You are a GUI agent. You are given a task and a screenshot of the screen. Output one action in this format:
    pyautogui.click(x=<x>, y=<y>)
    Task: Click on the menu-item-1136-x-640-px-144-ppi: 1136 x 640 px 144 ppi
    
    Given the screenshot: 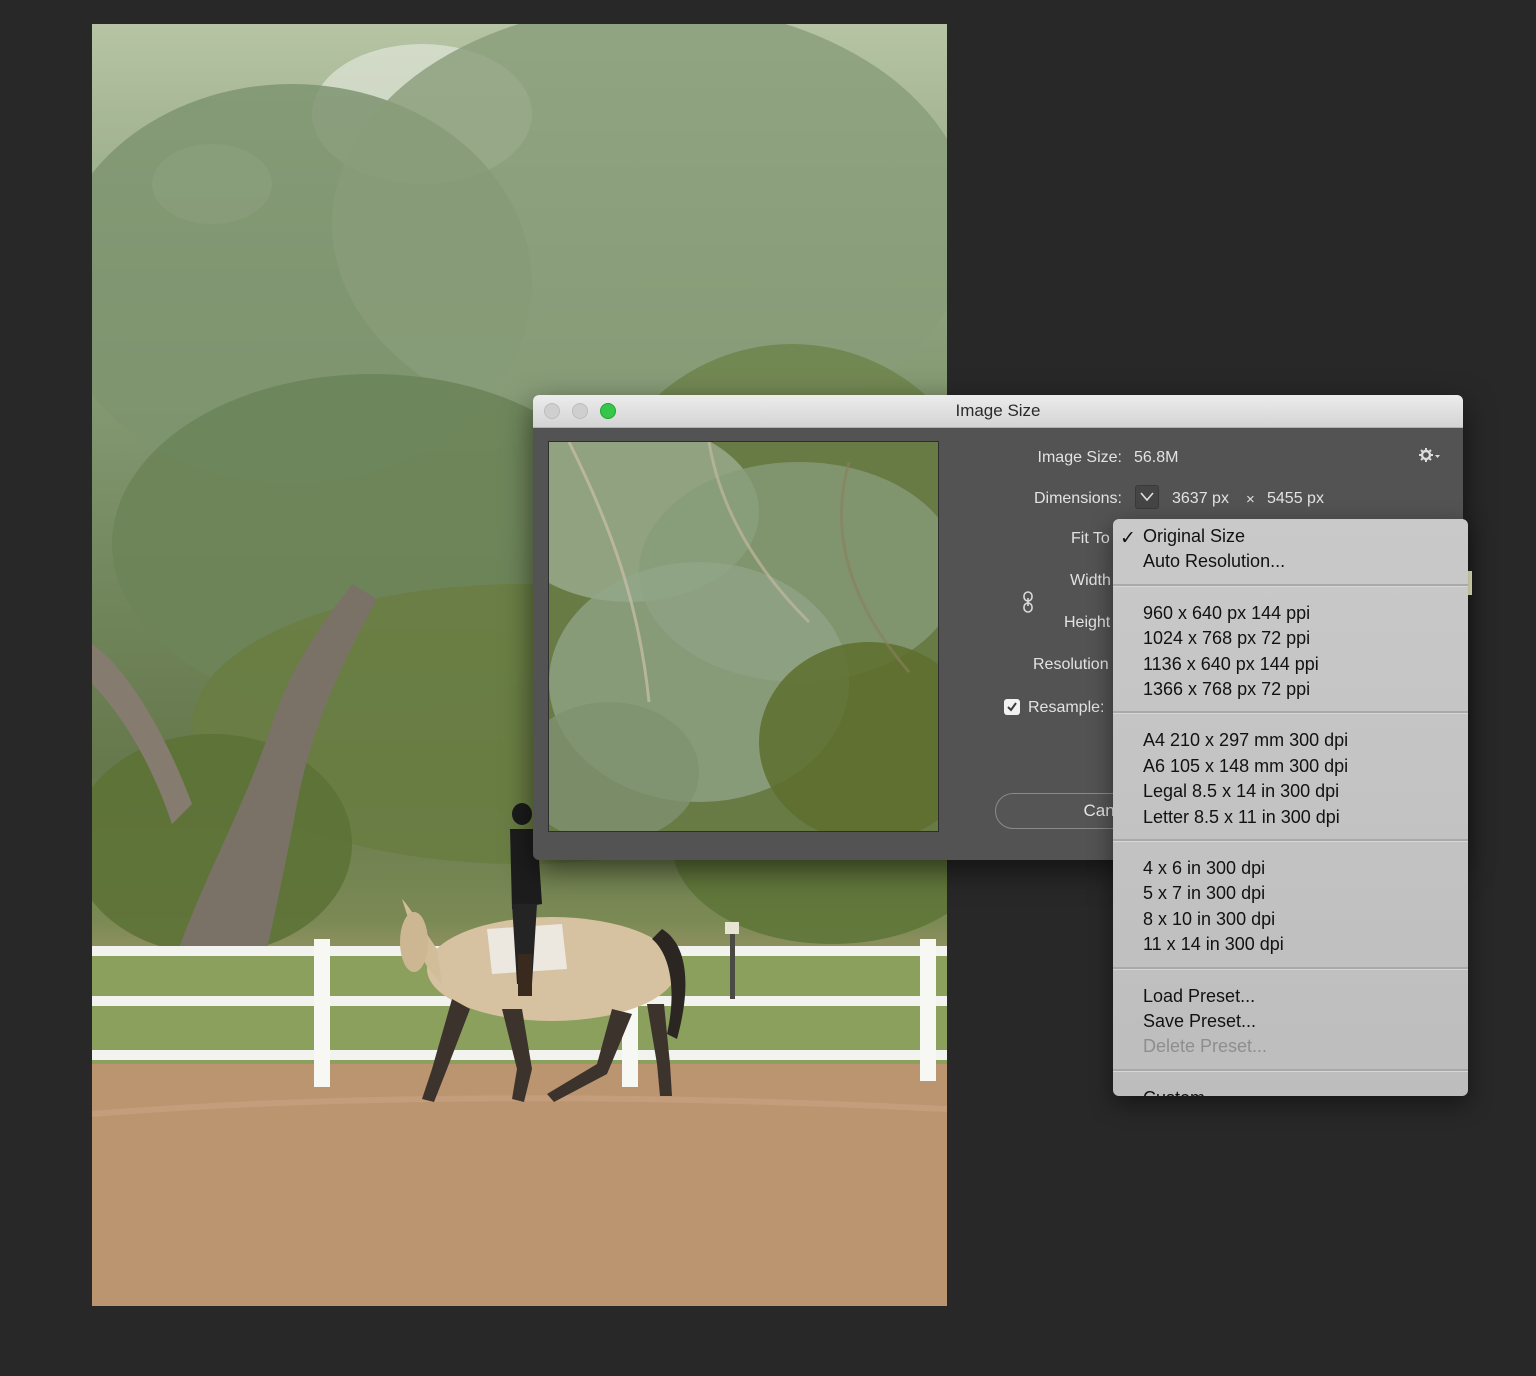 What is the action you would take?
    pyautogui.click(x=1231, y=664)
    